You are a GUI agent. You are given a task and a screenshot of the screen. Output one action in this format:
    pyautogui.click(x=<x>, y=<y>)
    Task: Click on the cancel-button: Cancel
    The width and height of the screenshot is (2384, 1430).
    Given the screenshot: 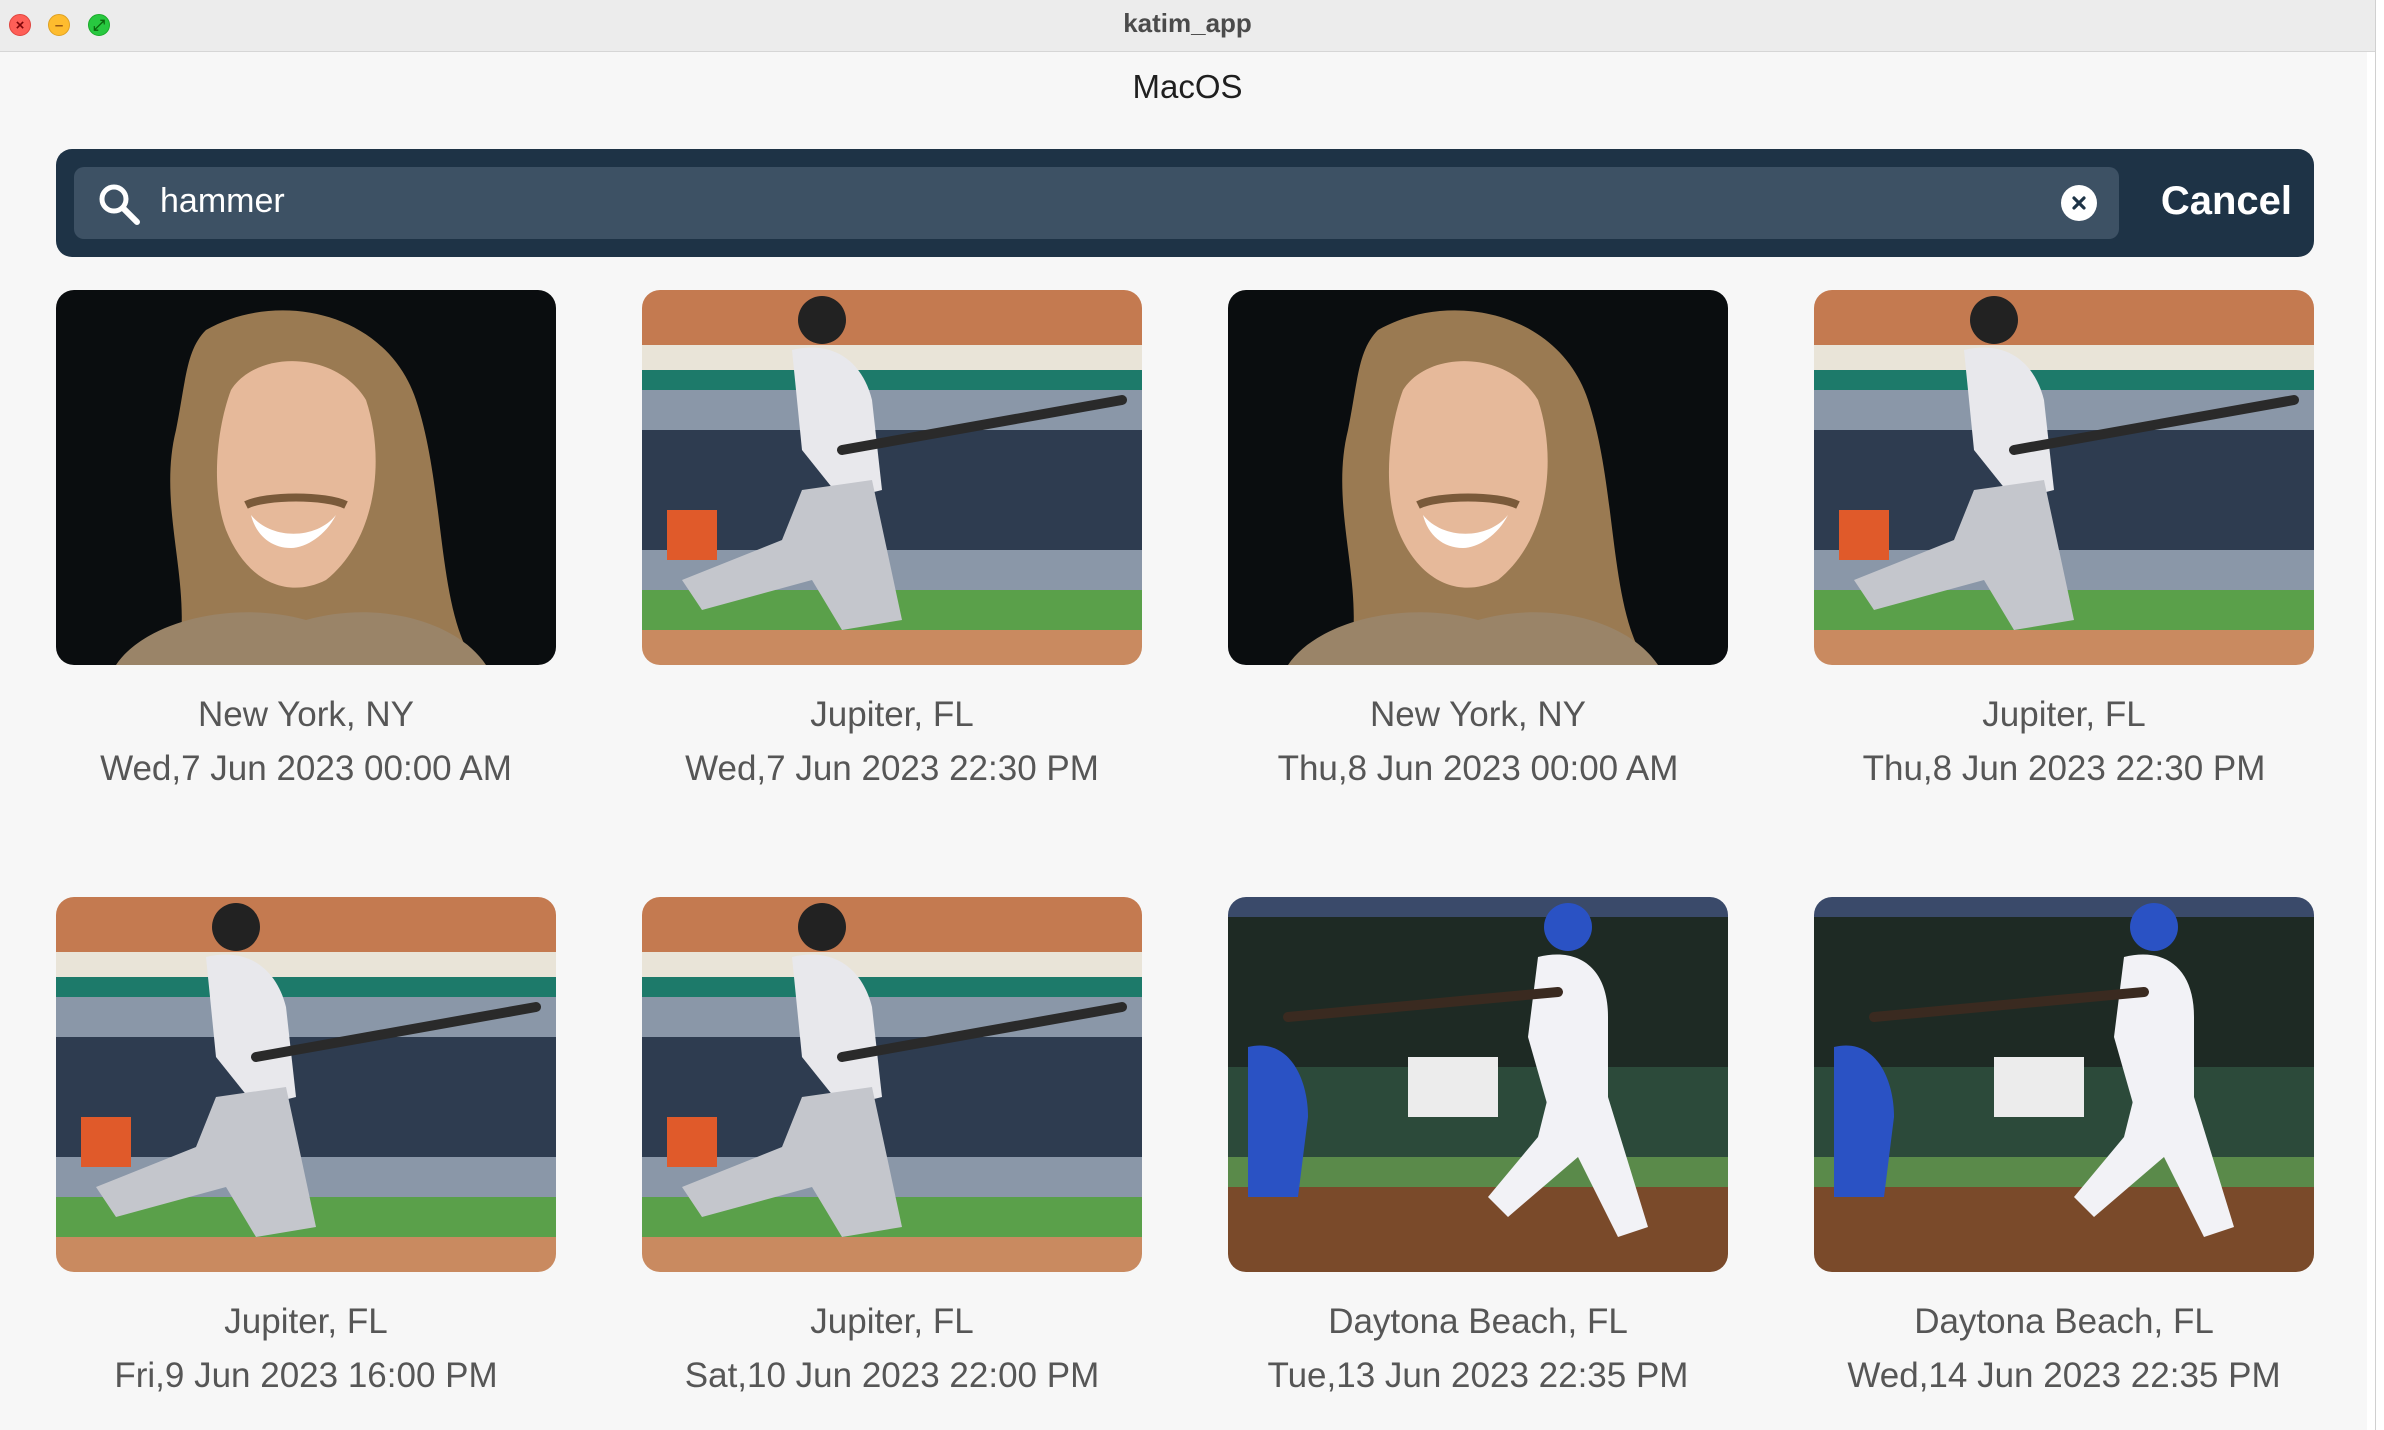 What is the action you would take?
    pyautogui.click(x=2226, y=201)
    